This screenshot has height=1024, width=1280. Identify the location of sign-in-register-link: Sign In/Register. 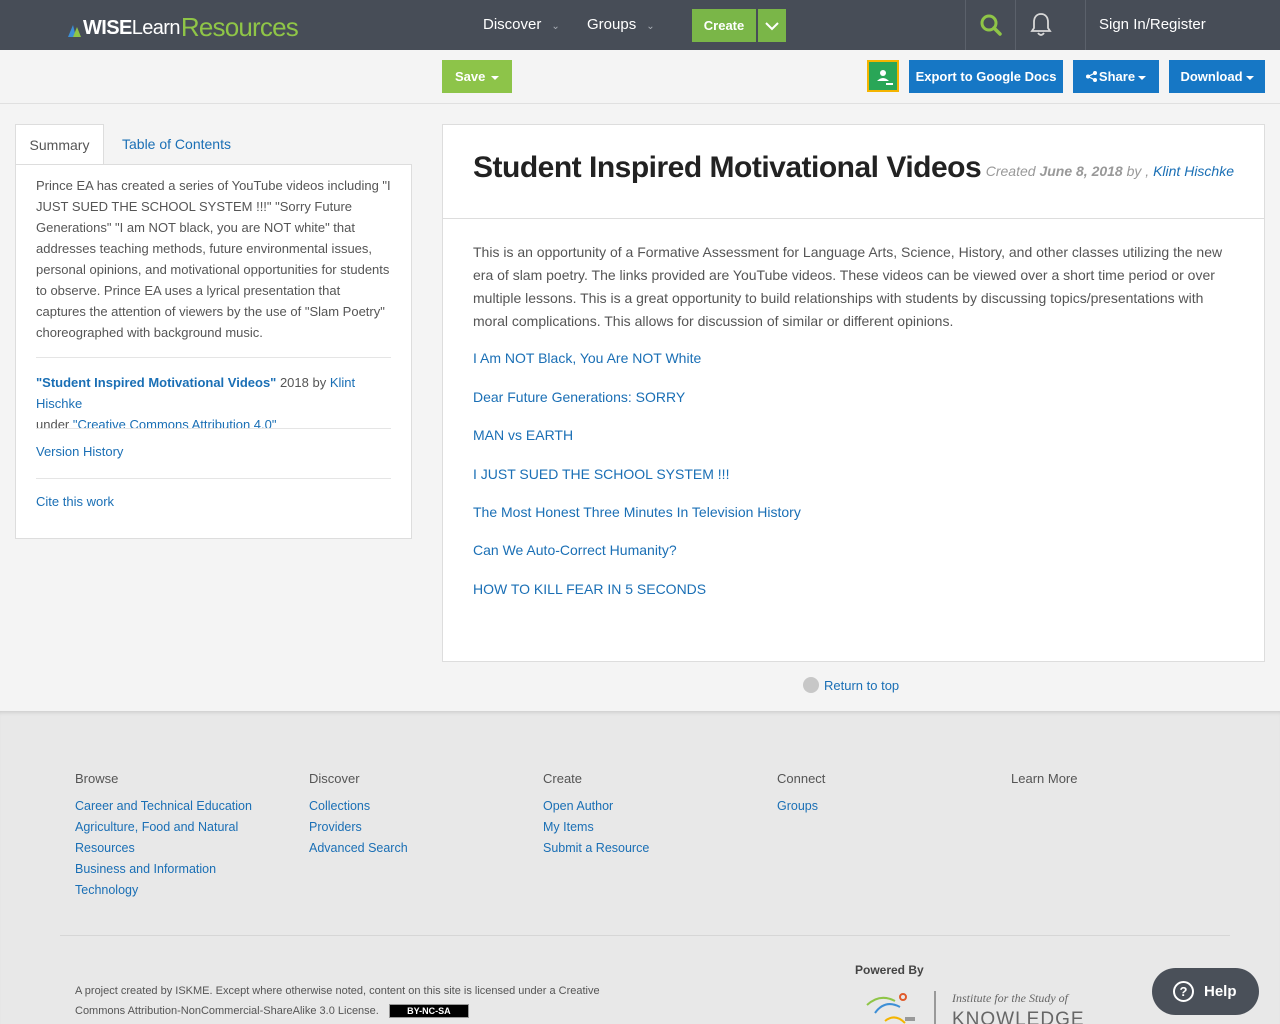
(1152, 25).